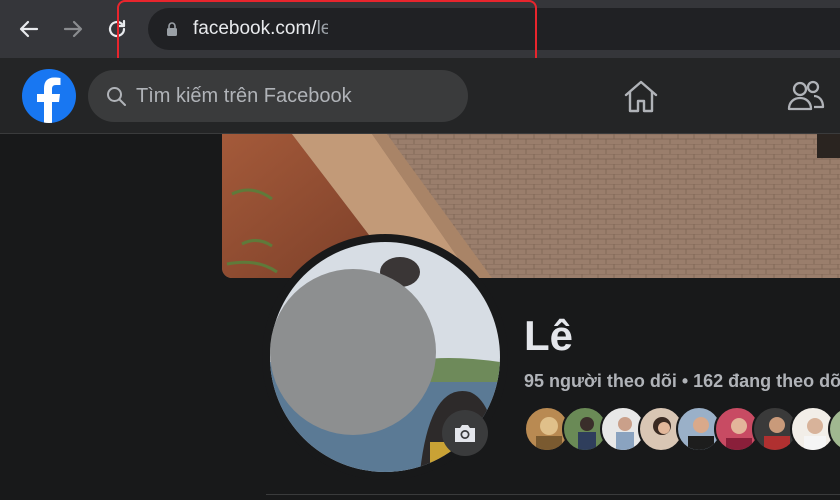 This screenshot has width=840, height=500. What do you see at coordinates (682, 430) in the screenshot?
I see `friend-avatars` at bounding box center [682, 430].